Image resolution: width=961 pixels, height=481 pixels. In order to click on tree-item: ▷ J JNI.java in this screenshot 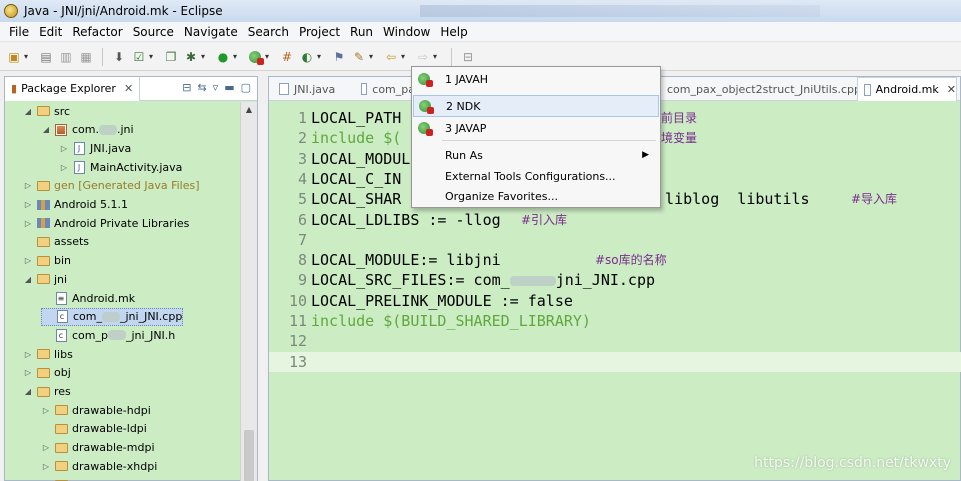, I will do `click(95, 148)`.